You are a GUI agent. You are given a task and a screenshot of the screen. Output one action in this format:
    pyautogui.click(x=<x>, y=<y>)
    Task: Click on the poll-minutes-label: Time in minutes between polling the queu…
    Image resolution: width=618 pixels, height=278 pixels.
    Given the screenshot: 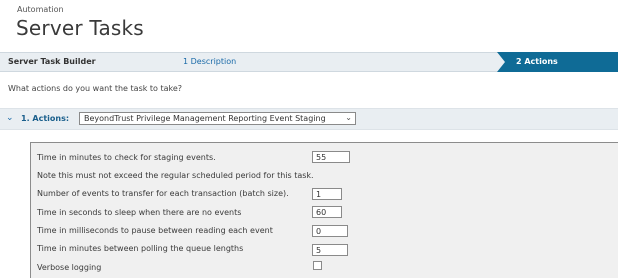 What is the action you would take?
    pyautogui.click(x=140, y=248)
    